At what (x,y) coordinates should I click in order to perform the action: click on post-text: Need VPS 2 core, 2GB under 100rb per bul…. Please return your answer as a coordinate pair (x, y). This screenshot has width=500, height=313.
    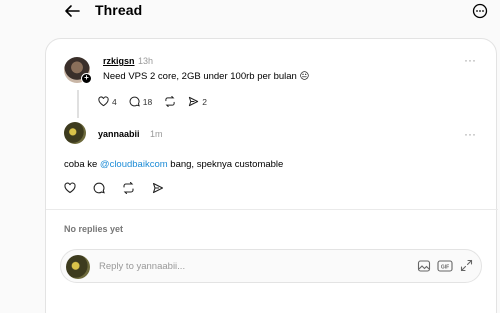
    Looking at the image, I should click on (206, 76).